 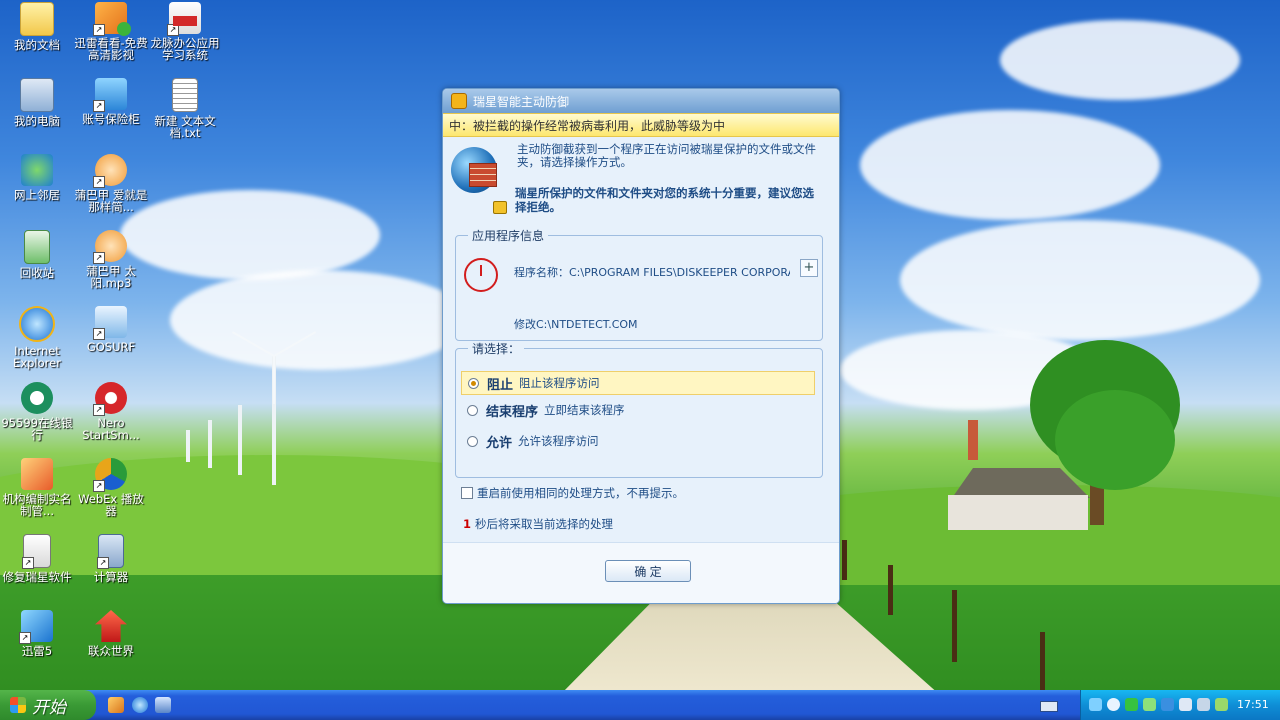 I want to click on option-title: 结束程序, so click(x=512, y=412).